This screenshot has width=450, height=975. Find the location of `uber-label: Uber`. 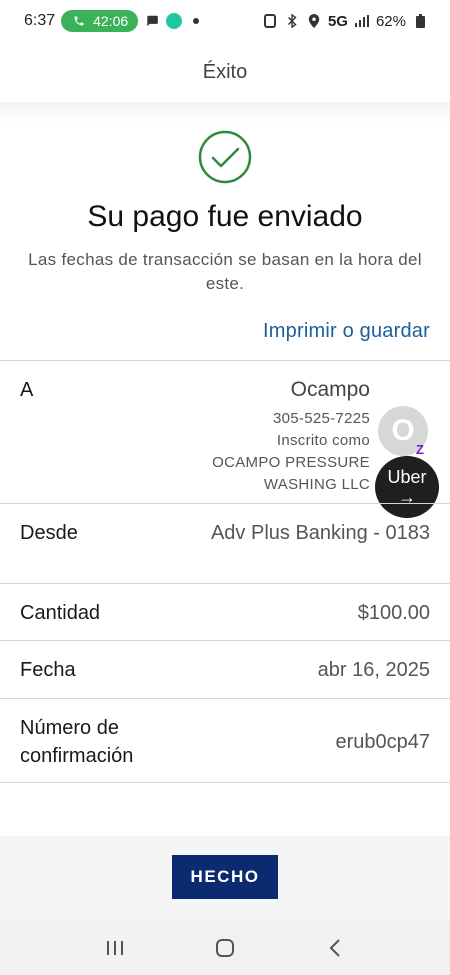

uber-label: Uber is located at coordinates (407, 477).